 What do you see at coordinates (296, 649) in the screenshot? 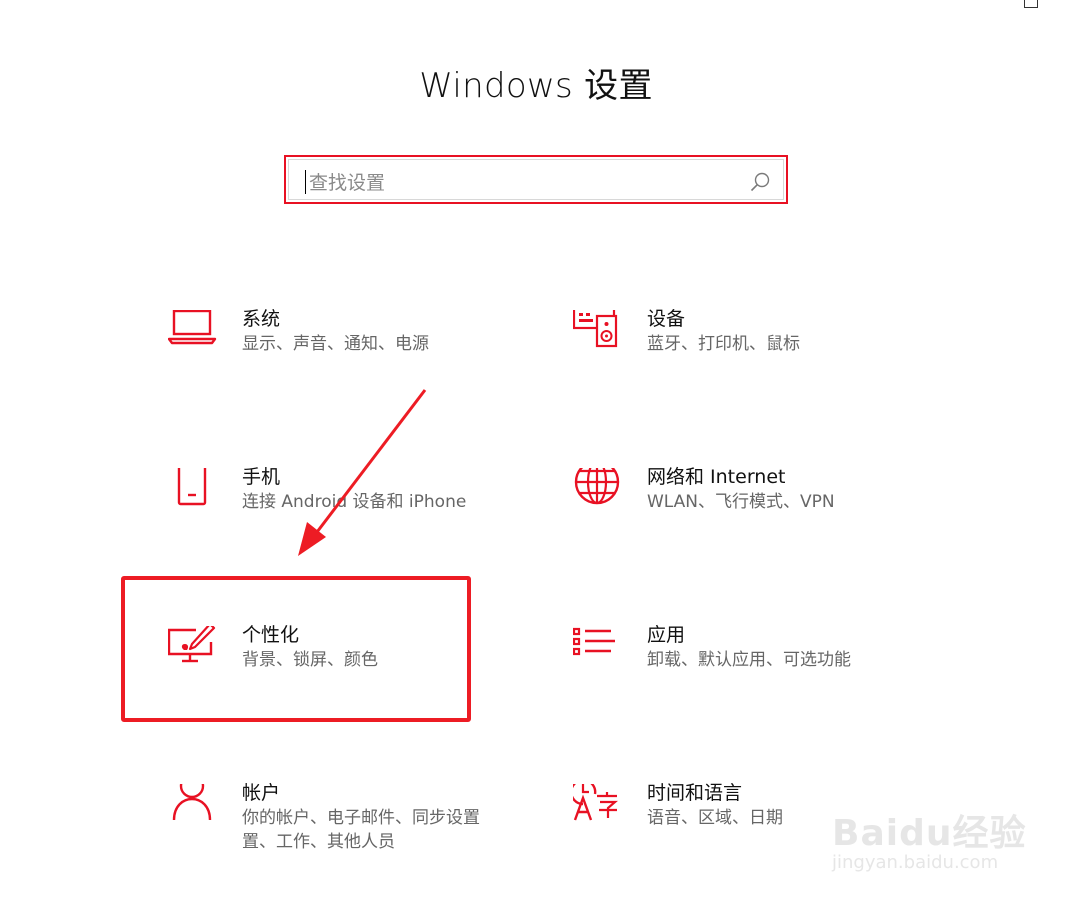
I see `annotation-highlight-box` at bounding box center [296, 649].